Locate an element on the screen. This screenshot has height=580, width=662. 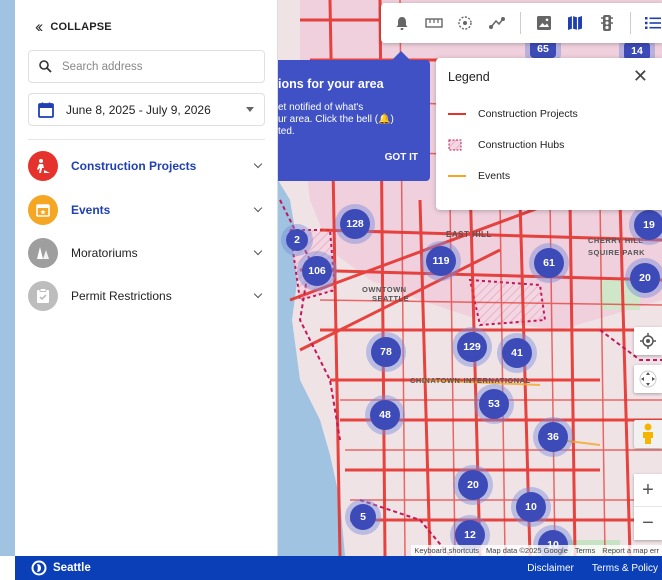
my-location-button is located at coordinates (648, 341).